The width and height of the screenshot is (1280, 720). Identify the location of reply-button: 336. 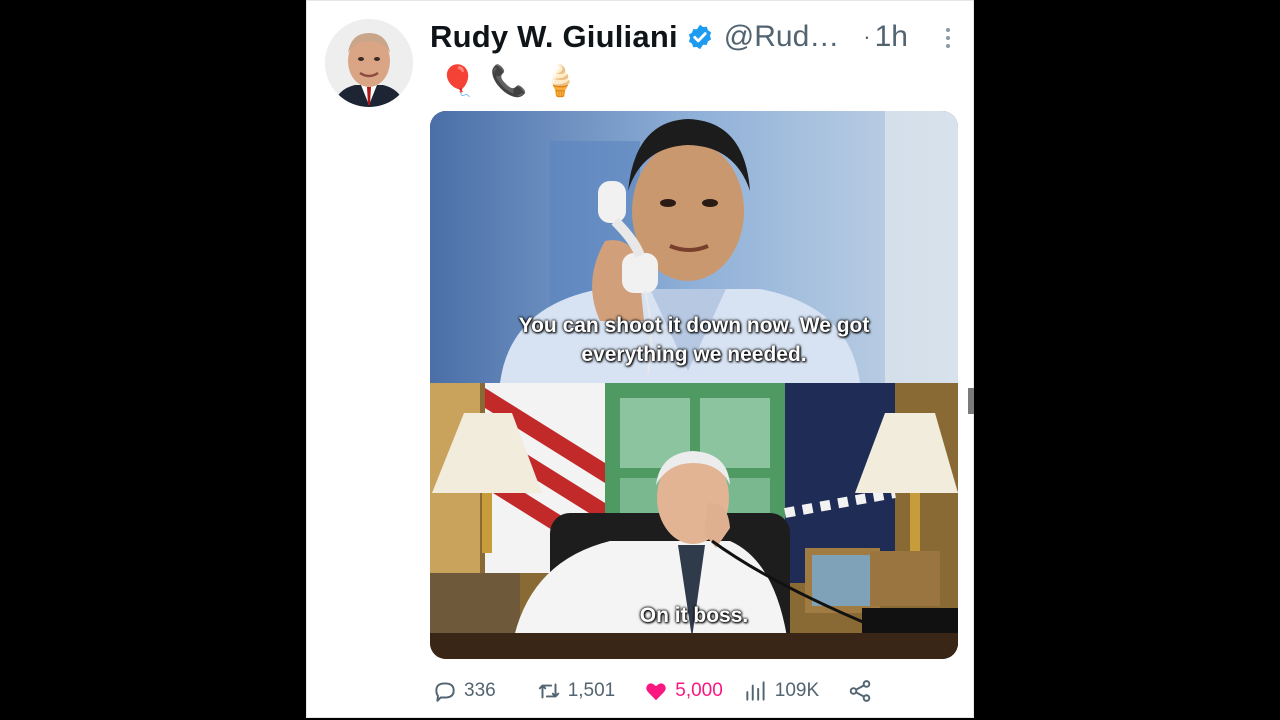
(464, 691).